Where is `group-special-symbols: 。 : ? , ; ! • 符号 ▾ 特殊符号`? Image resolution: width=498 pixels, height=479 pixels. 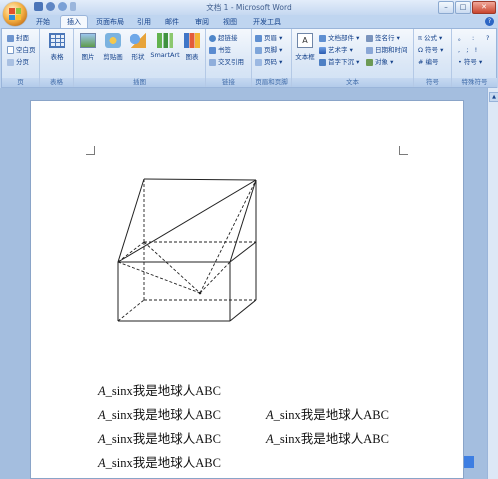 group-special-symbols: 。 : ? , ; ! • 符号 ▾ 特殊符号 is located at coordinates (474, 58).